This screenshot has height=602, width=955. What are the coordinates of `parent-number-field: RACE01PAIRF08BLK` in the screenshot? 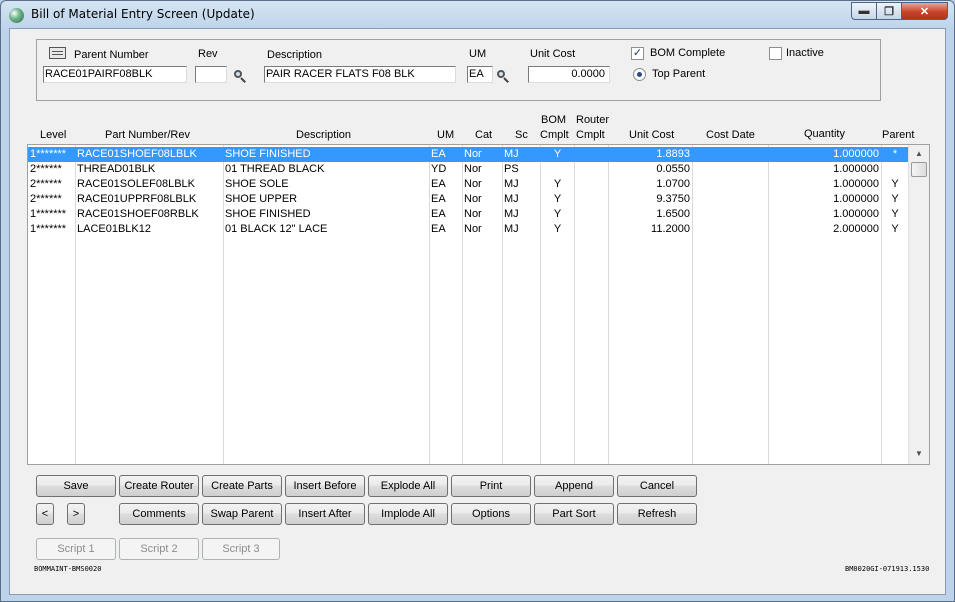 It's located at (115, 74).